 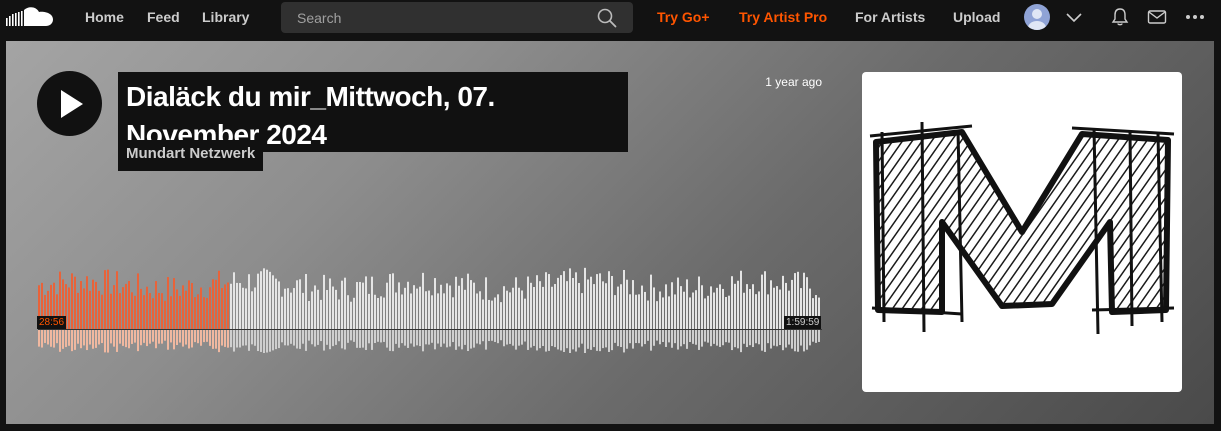 I want to click on mail-icon, so click(x=1157, y=17).